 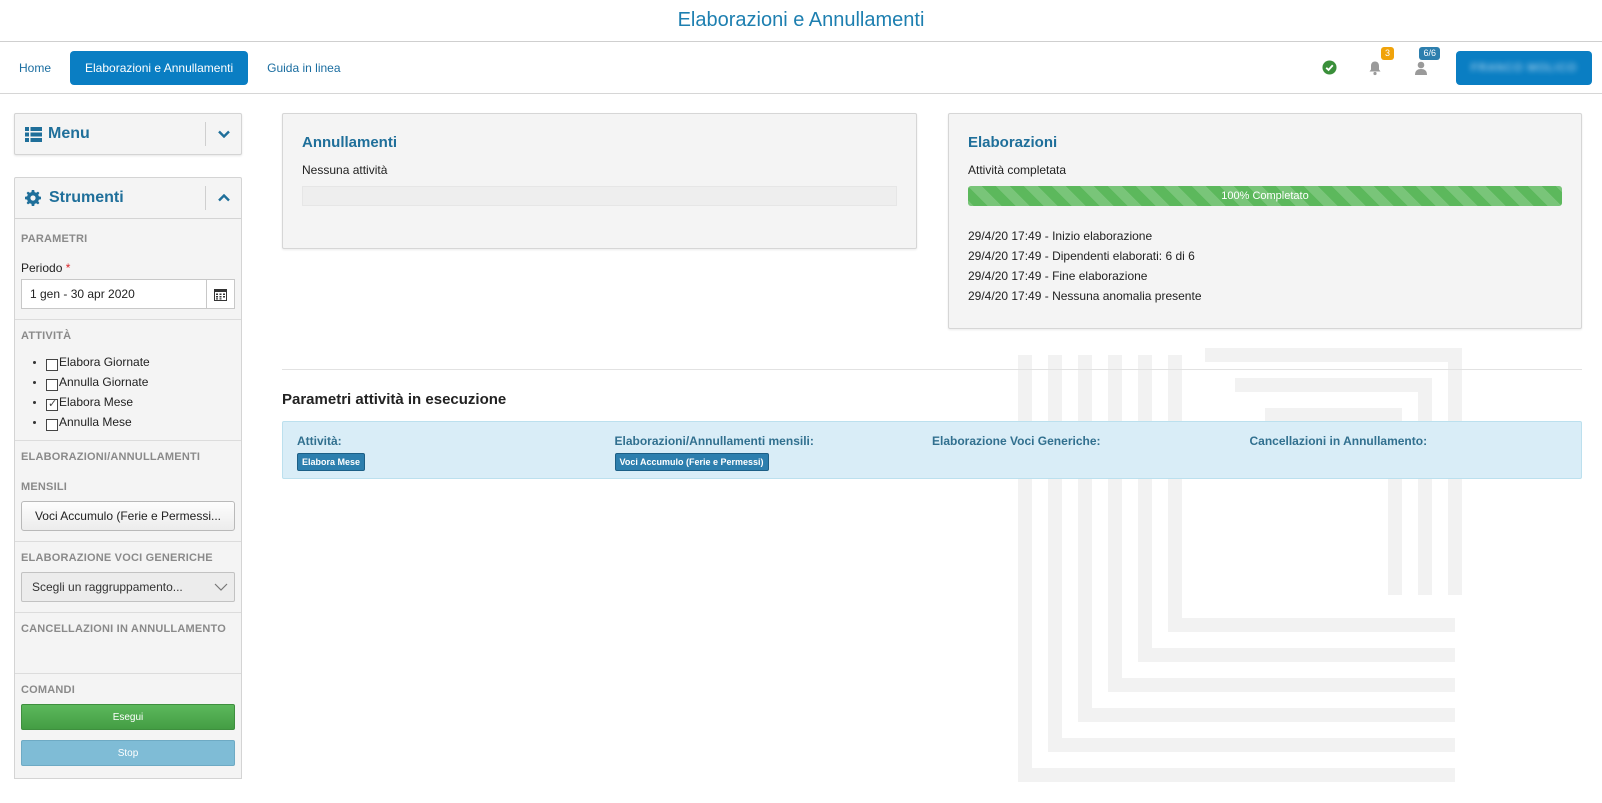 I want to click on commands-section-label: COMANDI, so click(x=48, y=690).